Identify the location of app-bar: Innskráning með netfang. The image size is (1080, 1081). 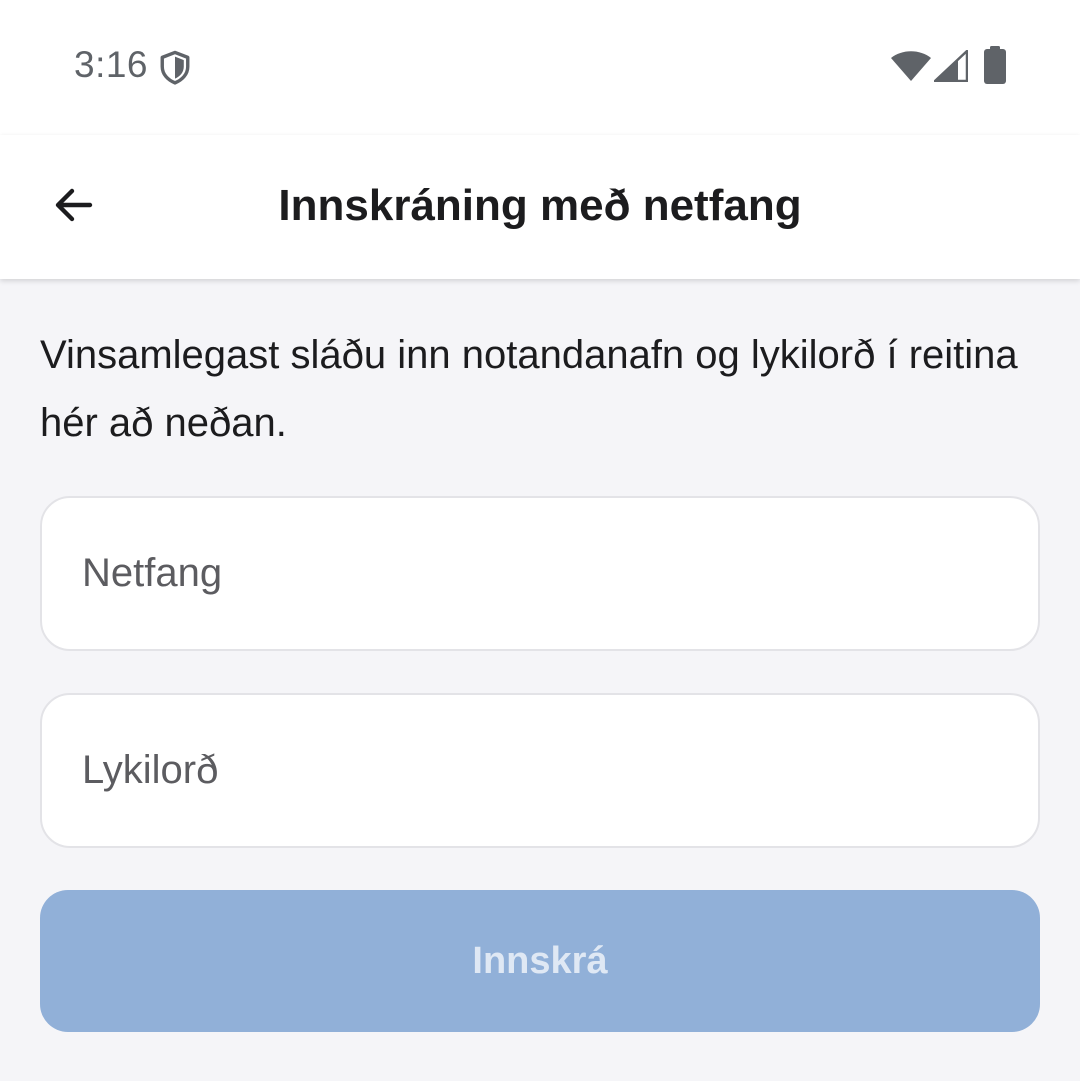
(540, 207).